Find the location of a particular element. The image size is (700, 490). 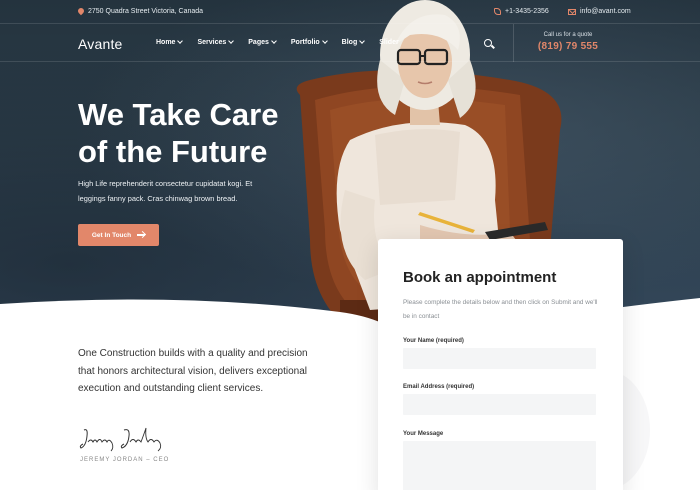

nav-item-slider: Slider is located at coordinates (388, 42).